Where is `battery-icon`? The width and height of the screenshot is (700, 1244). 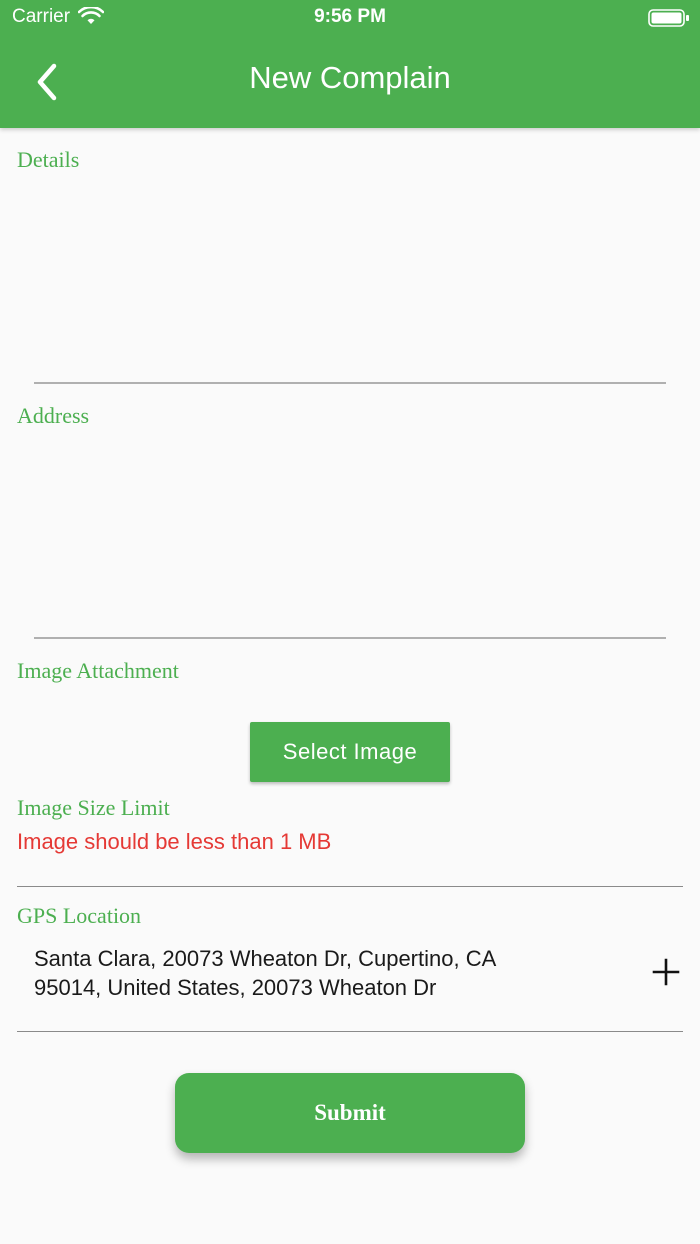
battery-icon is located at coordinates (668, 18).